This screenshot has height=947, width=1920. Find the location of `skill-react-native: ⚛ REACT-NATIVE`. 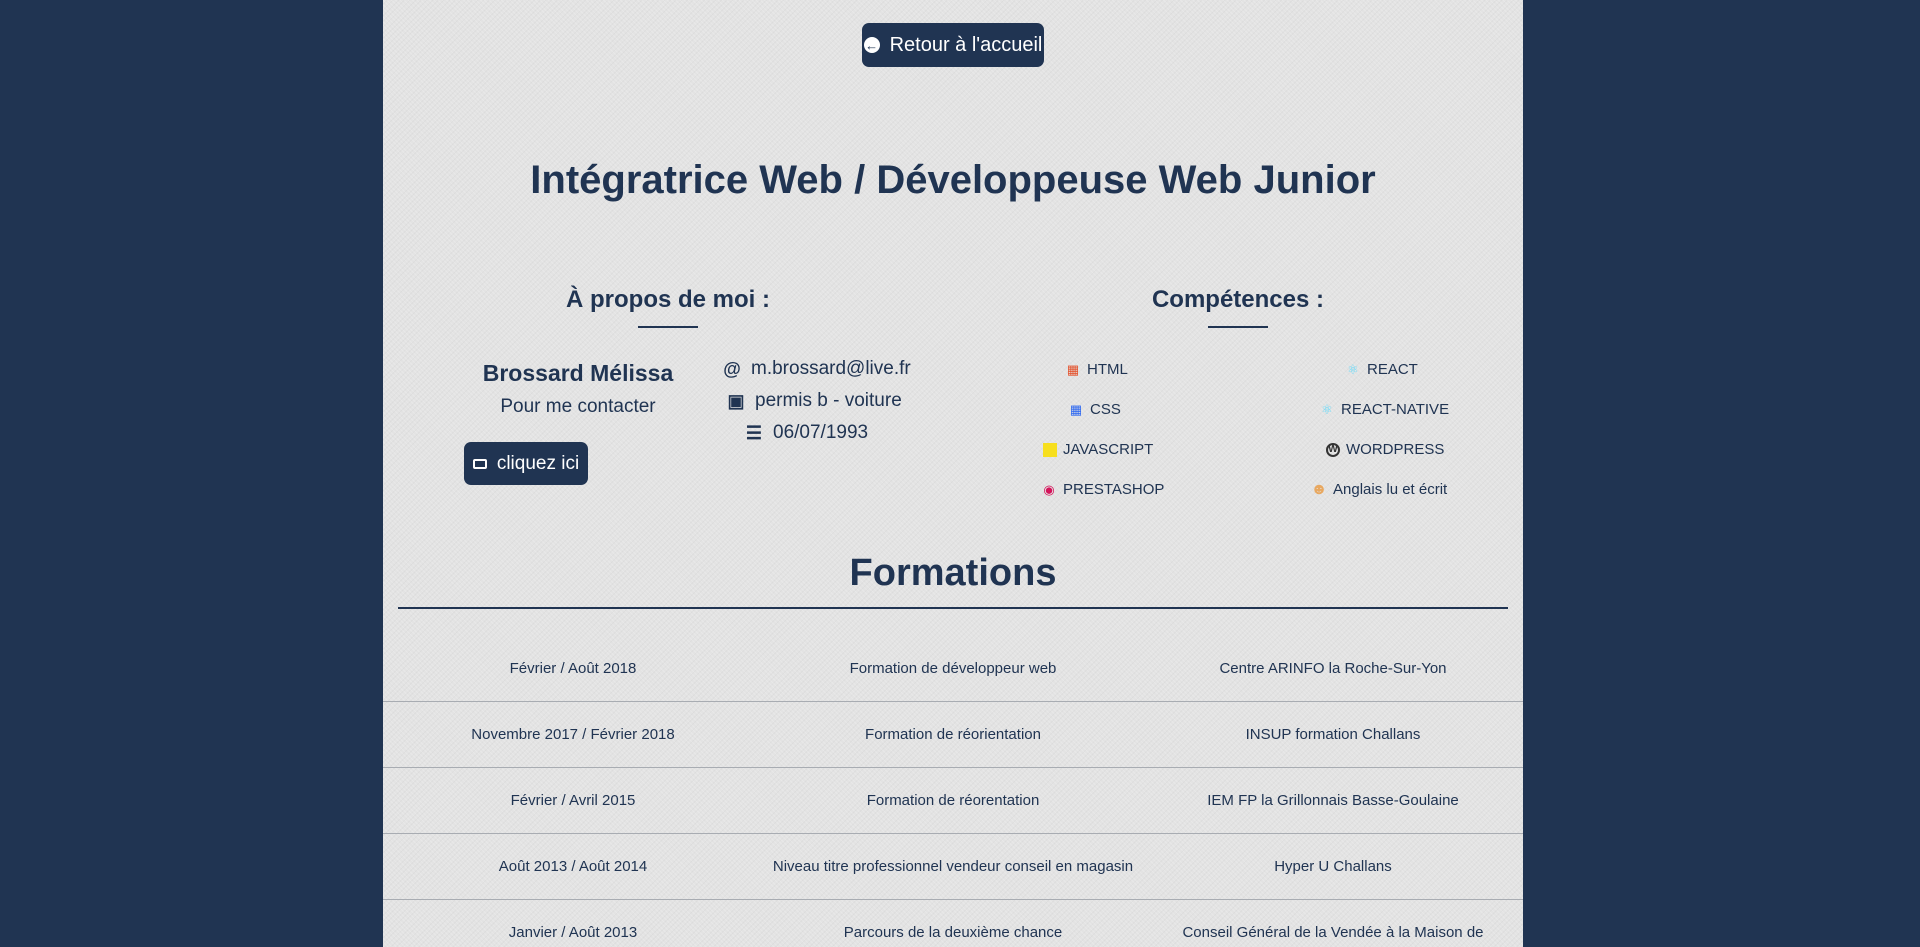

skill-react-native: ⚛ REACT-NATIVE is located at coordinates (1384, 409).